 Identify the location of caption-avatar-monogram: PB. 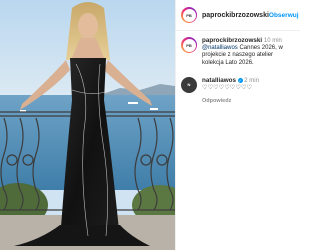
(189, 45).